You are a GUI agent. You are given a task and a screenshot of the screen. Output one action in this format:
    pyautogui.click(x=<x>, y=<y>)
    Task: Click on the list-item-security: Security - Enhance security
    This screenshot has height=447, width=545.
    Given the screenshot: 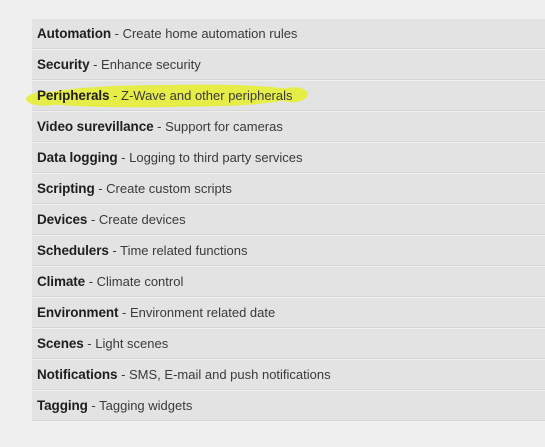 What is the action you would take?
    pyautogui.click(x=288, y=65)
    